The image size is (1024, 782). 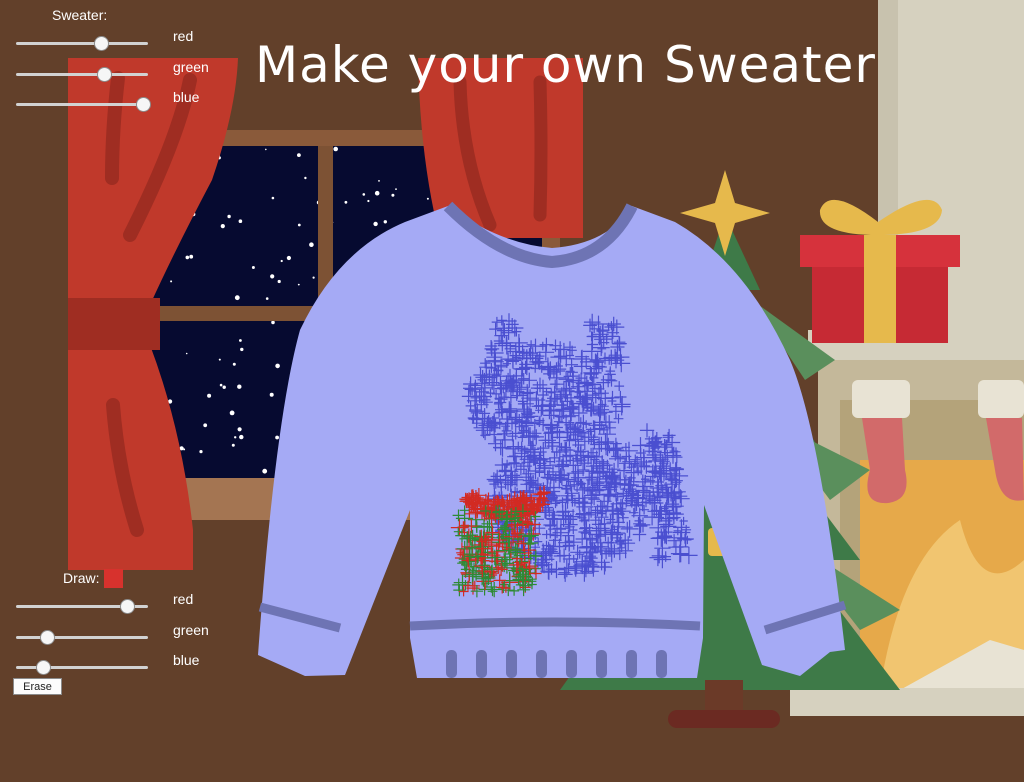 What do you see at coordinates (37, 686) in the screenshot?
I see `erase-button: Erase` at bounding box center [37, 686].